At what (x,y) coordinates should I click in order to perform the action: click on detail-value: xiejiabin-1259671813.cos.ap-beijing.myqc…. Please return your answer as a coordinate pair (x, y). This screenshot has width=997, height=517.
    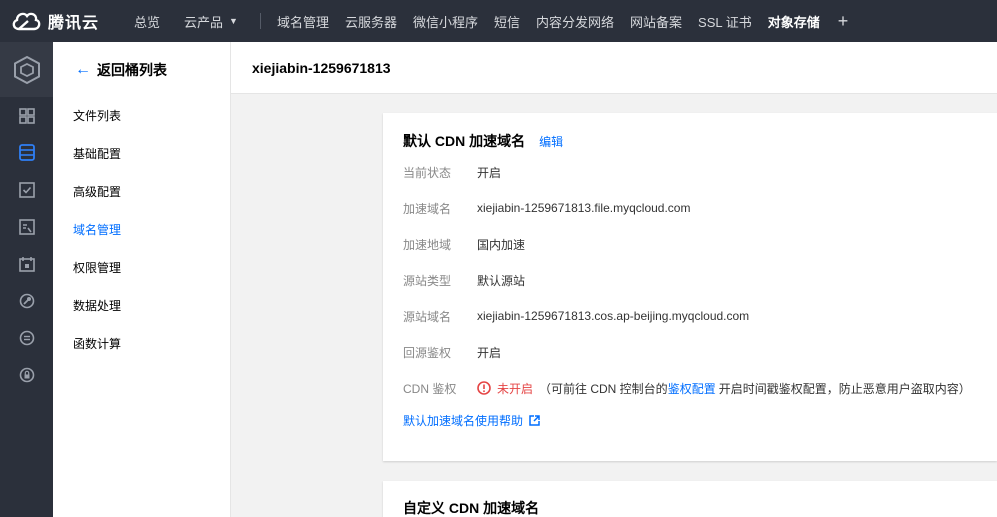
    Looking at the image, I should click on (613, 316).